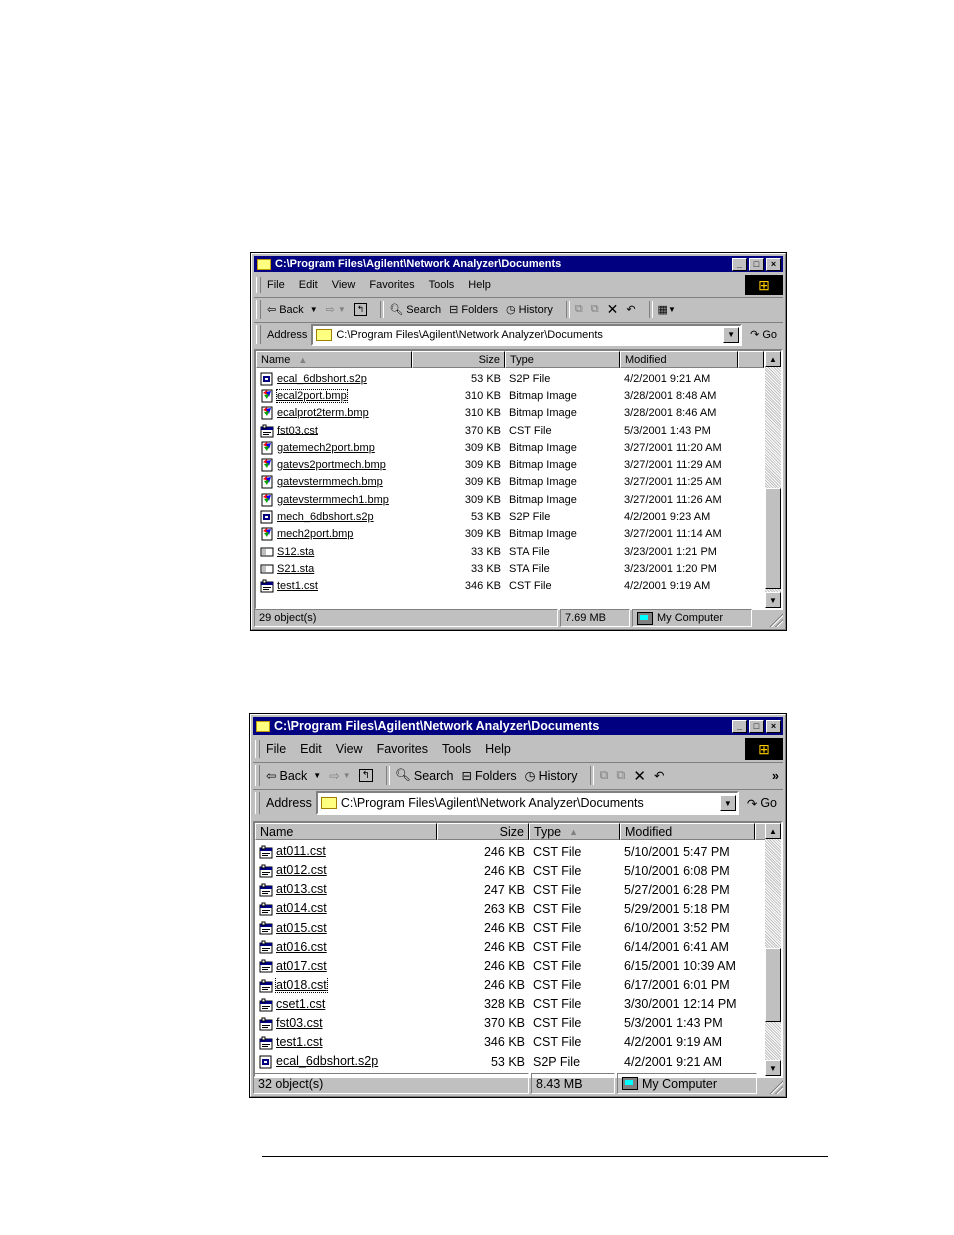 This screenshot has height=1235, width=954. Describe the element at coordinates (773, 538) in the screenshot. I see `scroll-thumb` at that location.